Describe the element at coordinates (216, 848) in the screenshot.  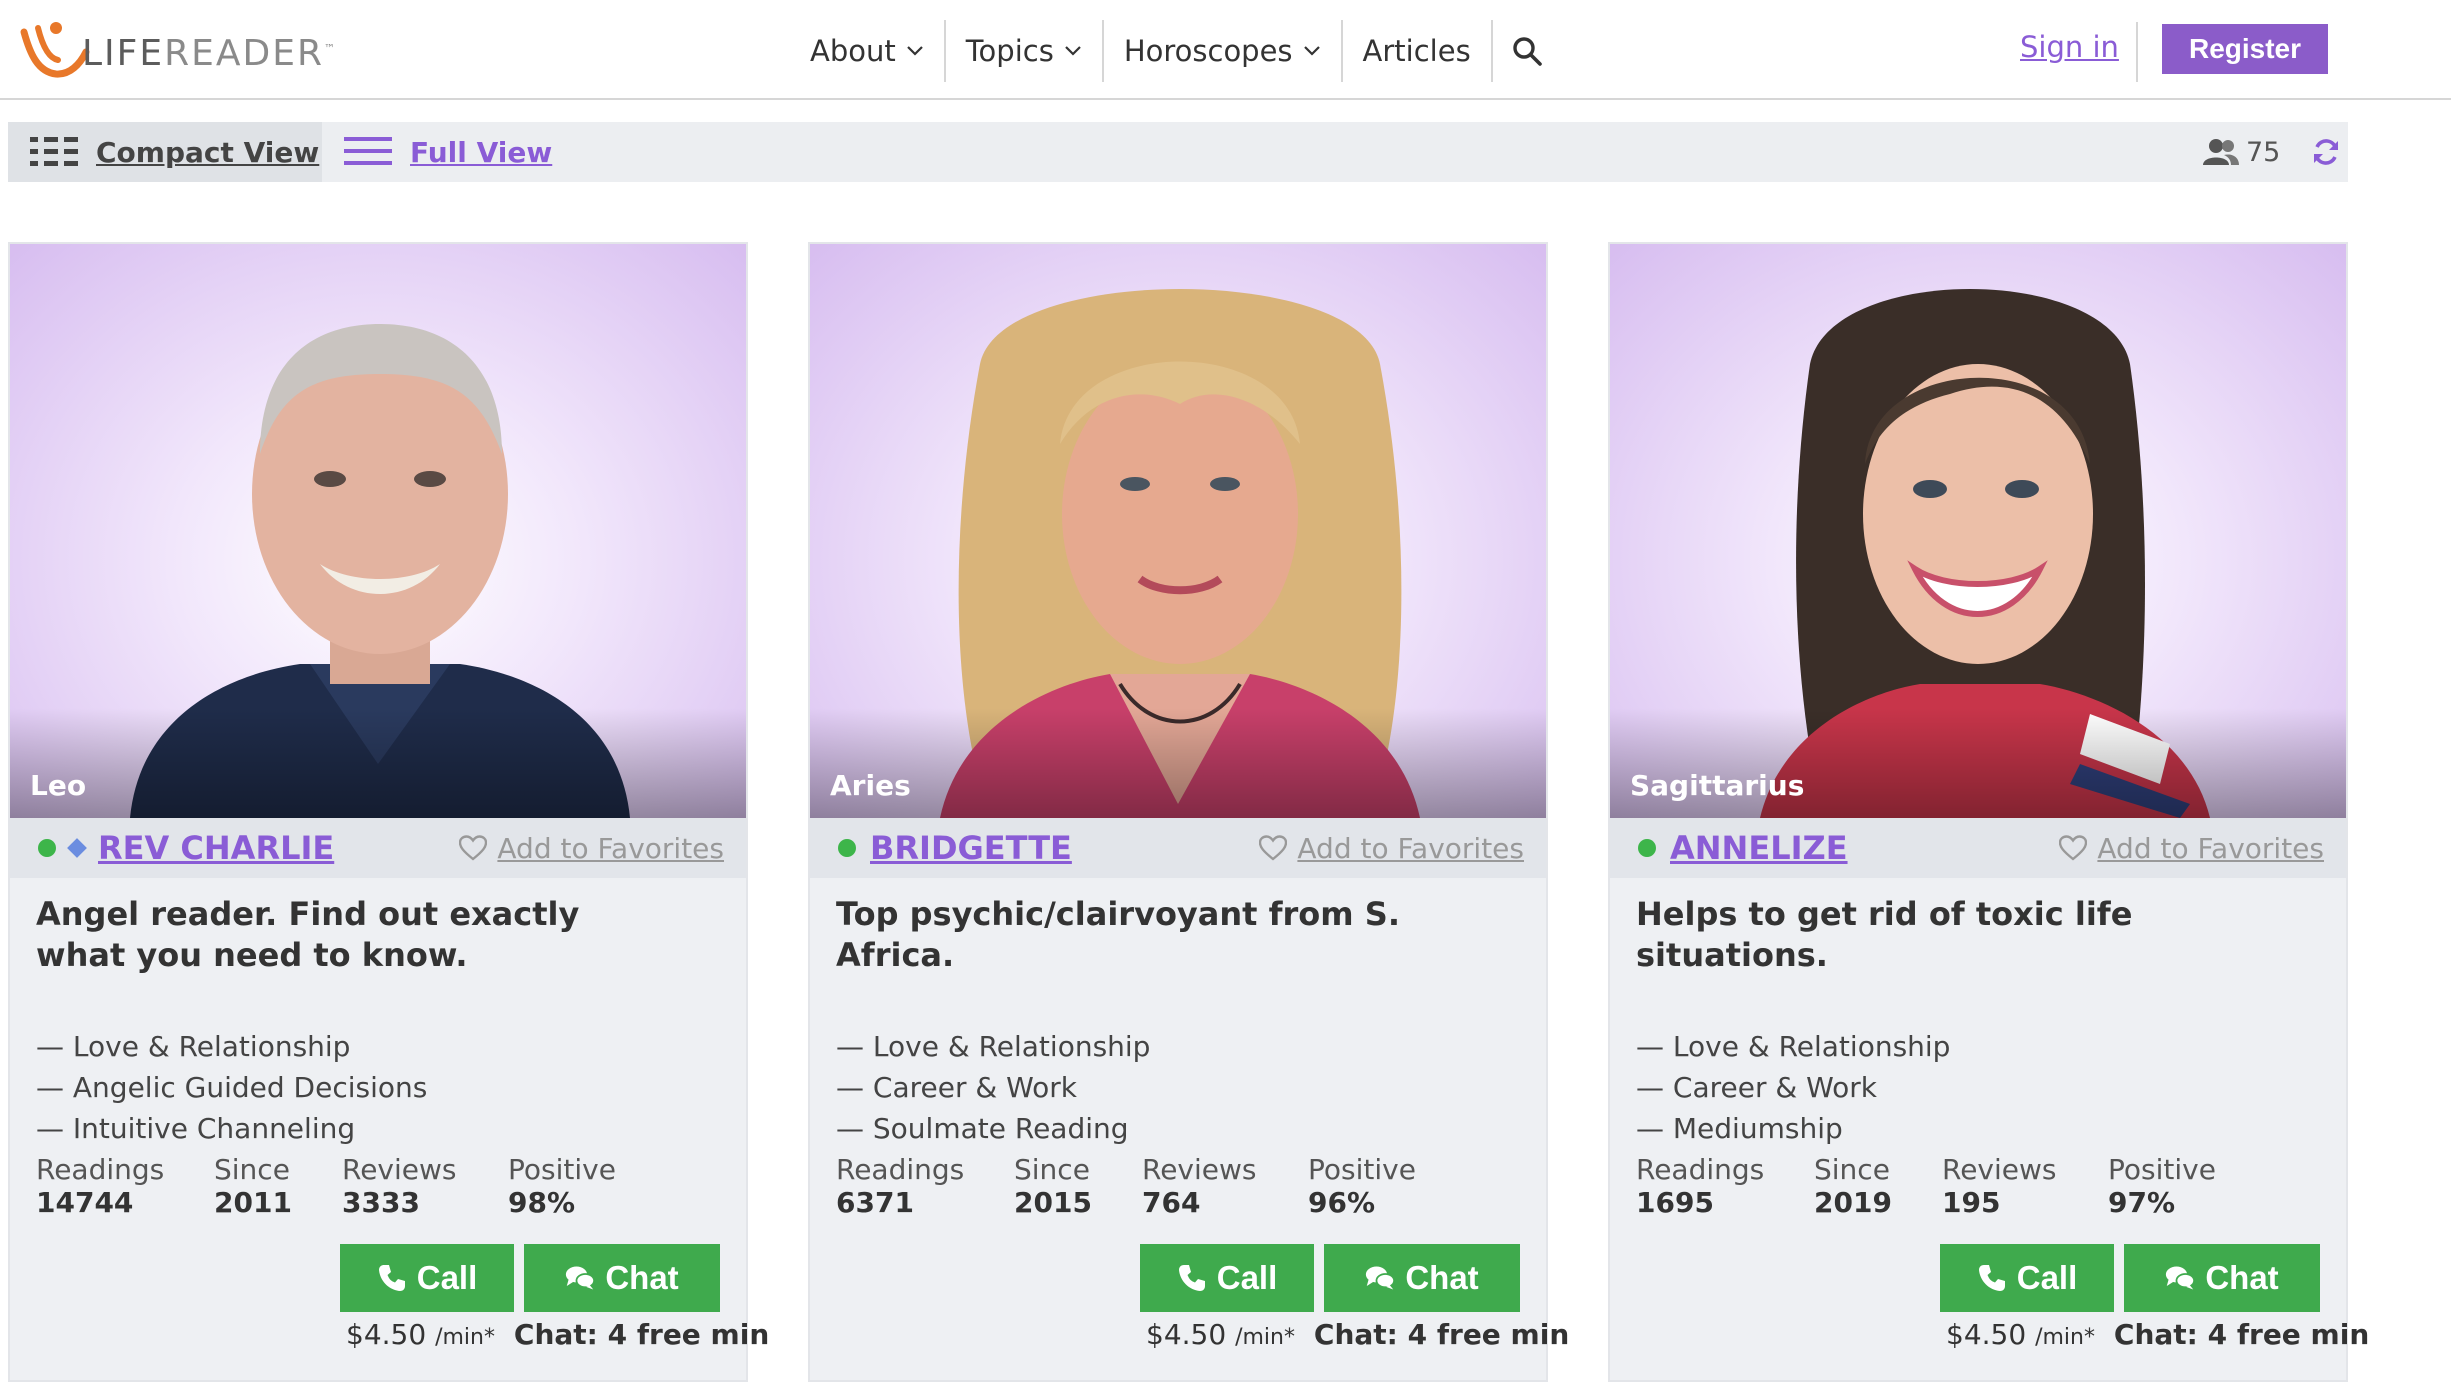
I see `reader-name-link: REV CHARLIE` at that location.